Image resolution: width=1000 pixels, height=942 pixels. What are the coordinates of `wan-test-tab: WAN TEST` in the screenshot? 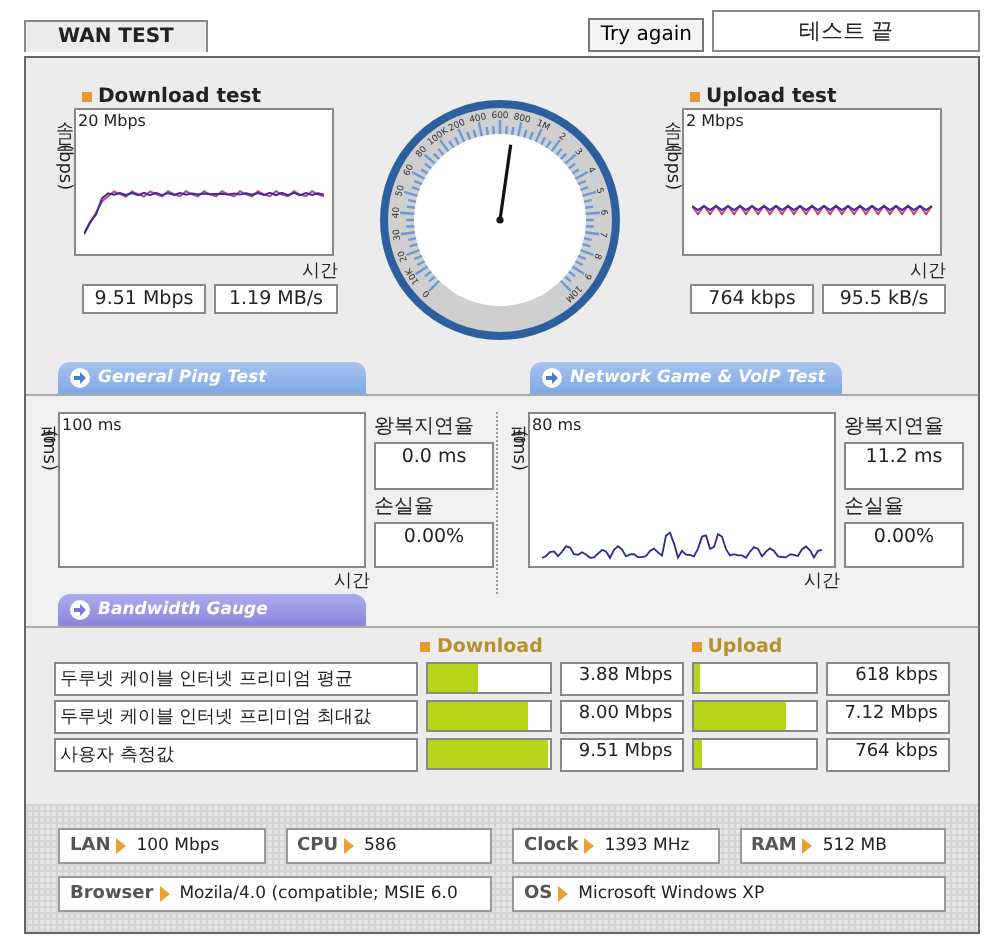 It's located at (116, 36).